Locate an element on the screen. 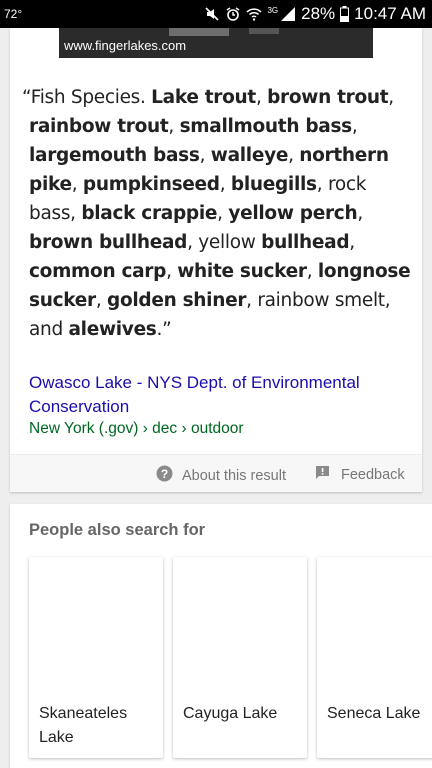 This screenshot has width=432, height=768. quote-line: pike, pumpkinseed, bluegills, rock is located at coordinates (218, 184).